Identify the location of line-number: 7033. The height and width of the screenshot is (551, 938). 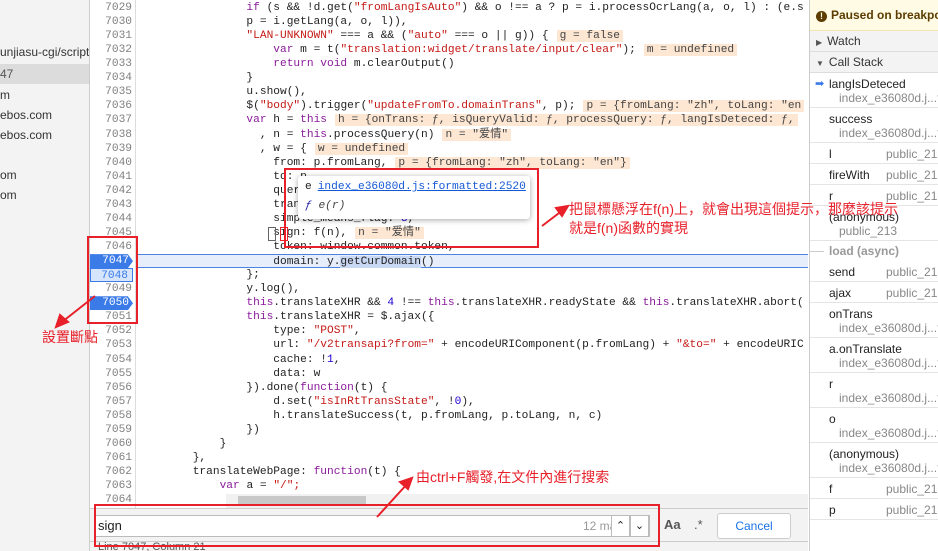
(113, 64).